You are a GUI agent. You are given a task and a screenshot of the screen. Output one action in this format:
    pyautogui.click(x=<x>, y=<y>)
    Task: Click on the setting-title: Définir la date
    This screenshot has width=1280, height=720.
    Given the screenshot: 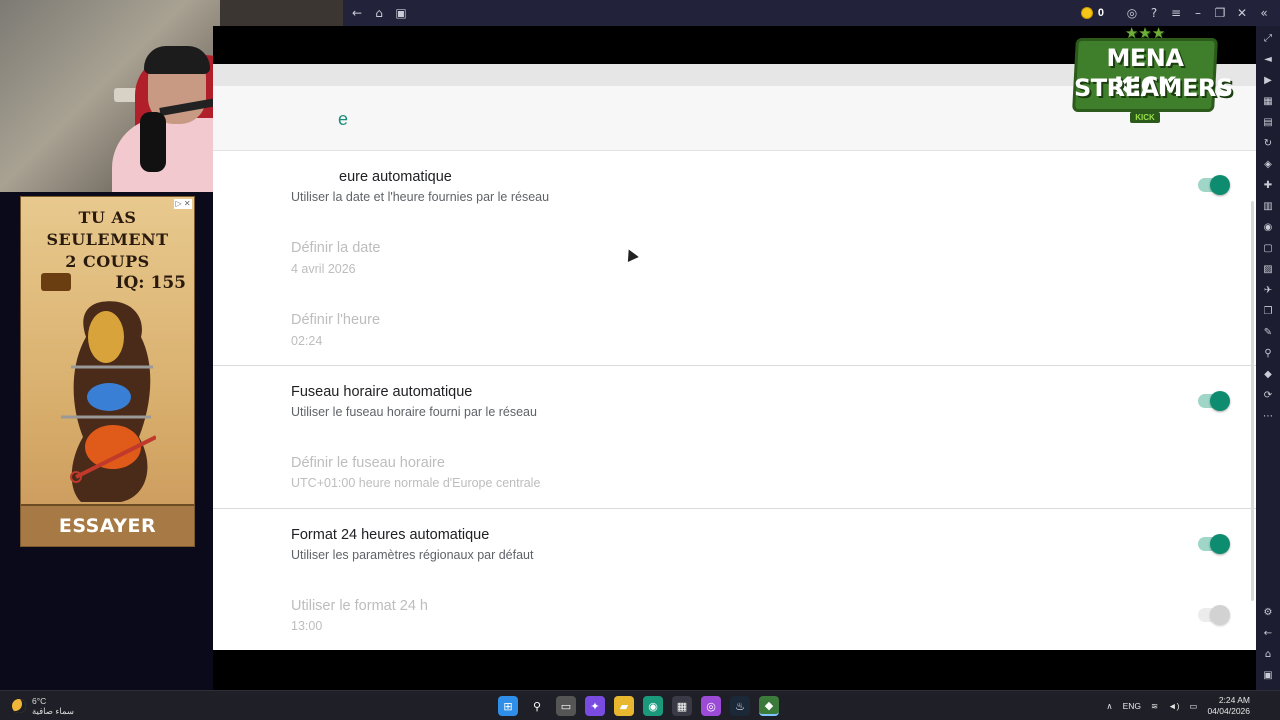 What is the action you would take?
    pyautogui.click(x=336, y=248)
    